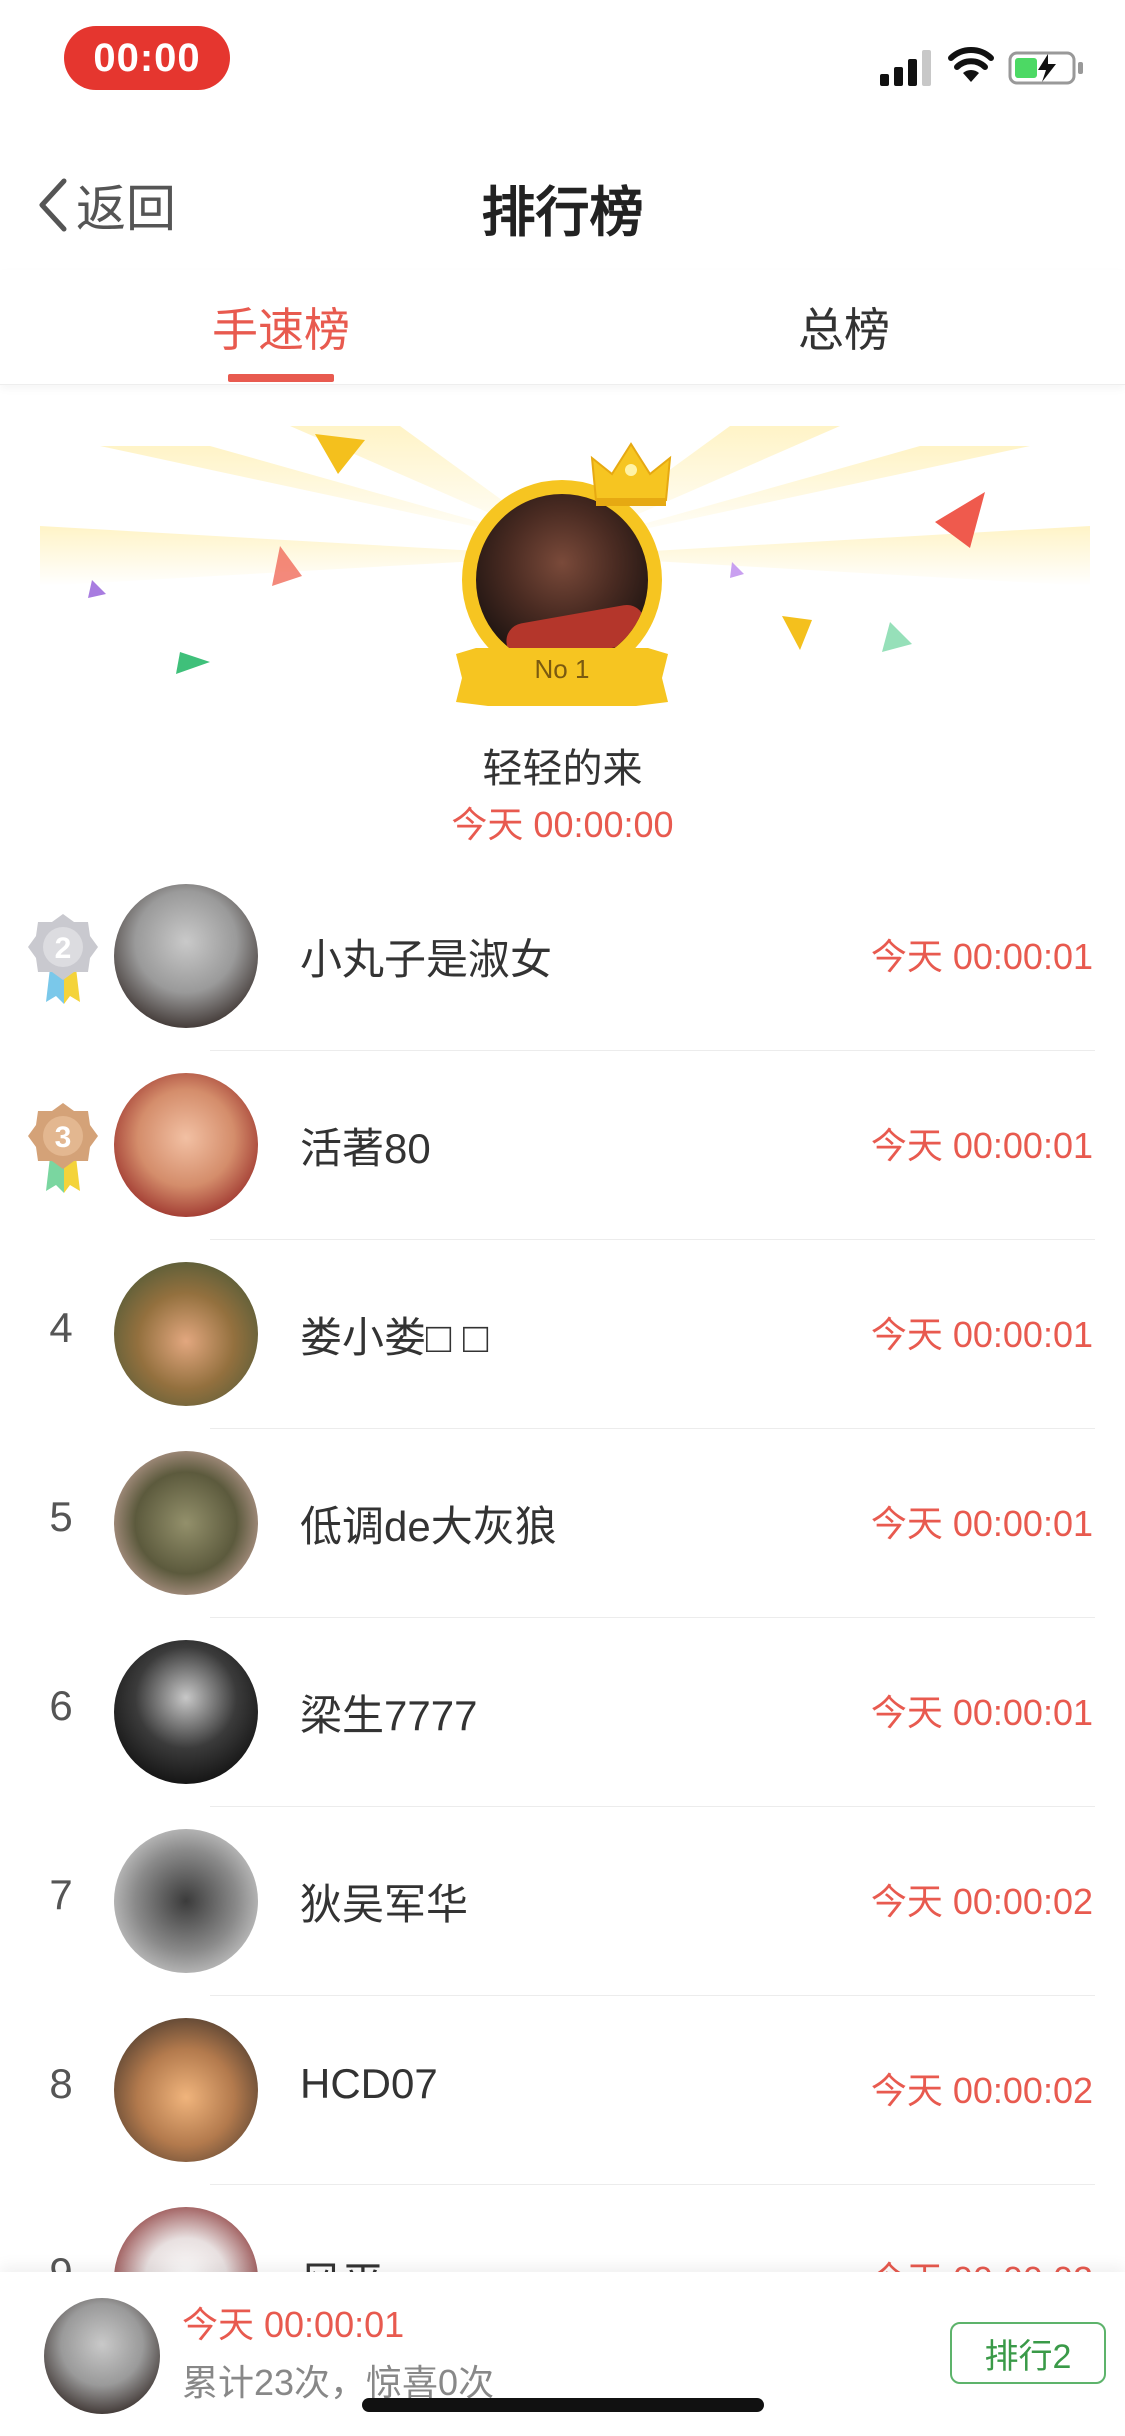 The width and height of the screenshot is (1125, 2436). Describe the element at coordinates (562, 1901) in the screenshot. I see `list-item: 7 狄吴军华 今天 00:00:02` at that location.